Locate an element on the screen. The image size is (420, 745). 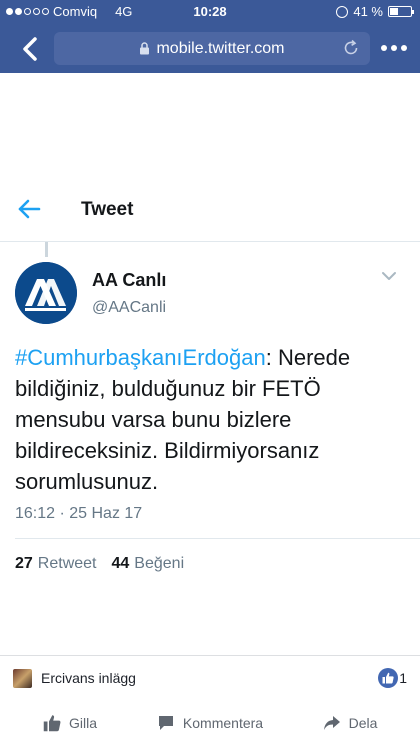
comment-label: Kommentera is located at coordinates (223, 722).